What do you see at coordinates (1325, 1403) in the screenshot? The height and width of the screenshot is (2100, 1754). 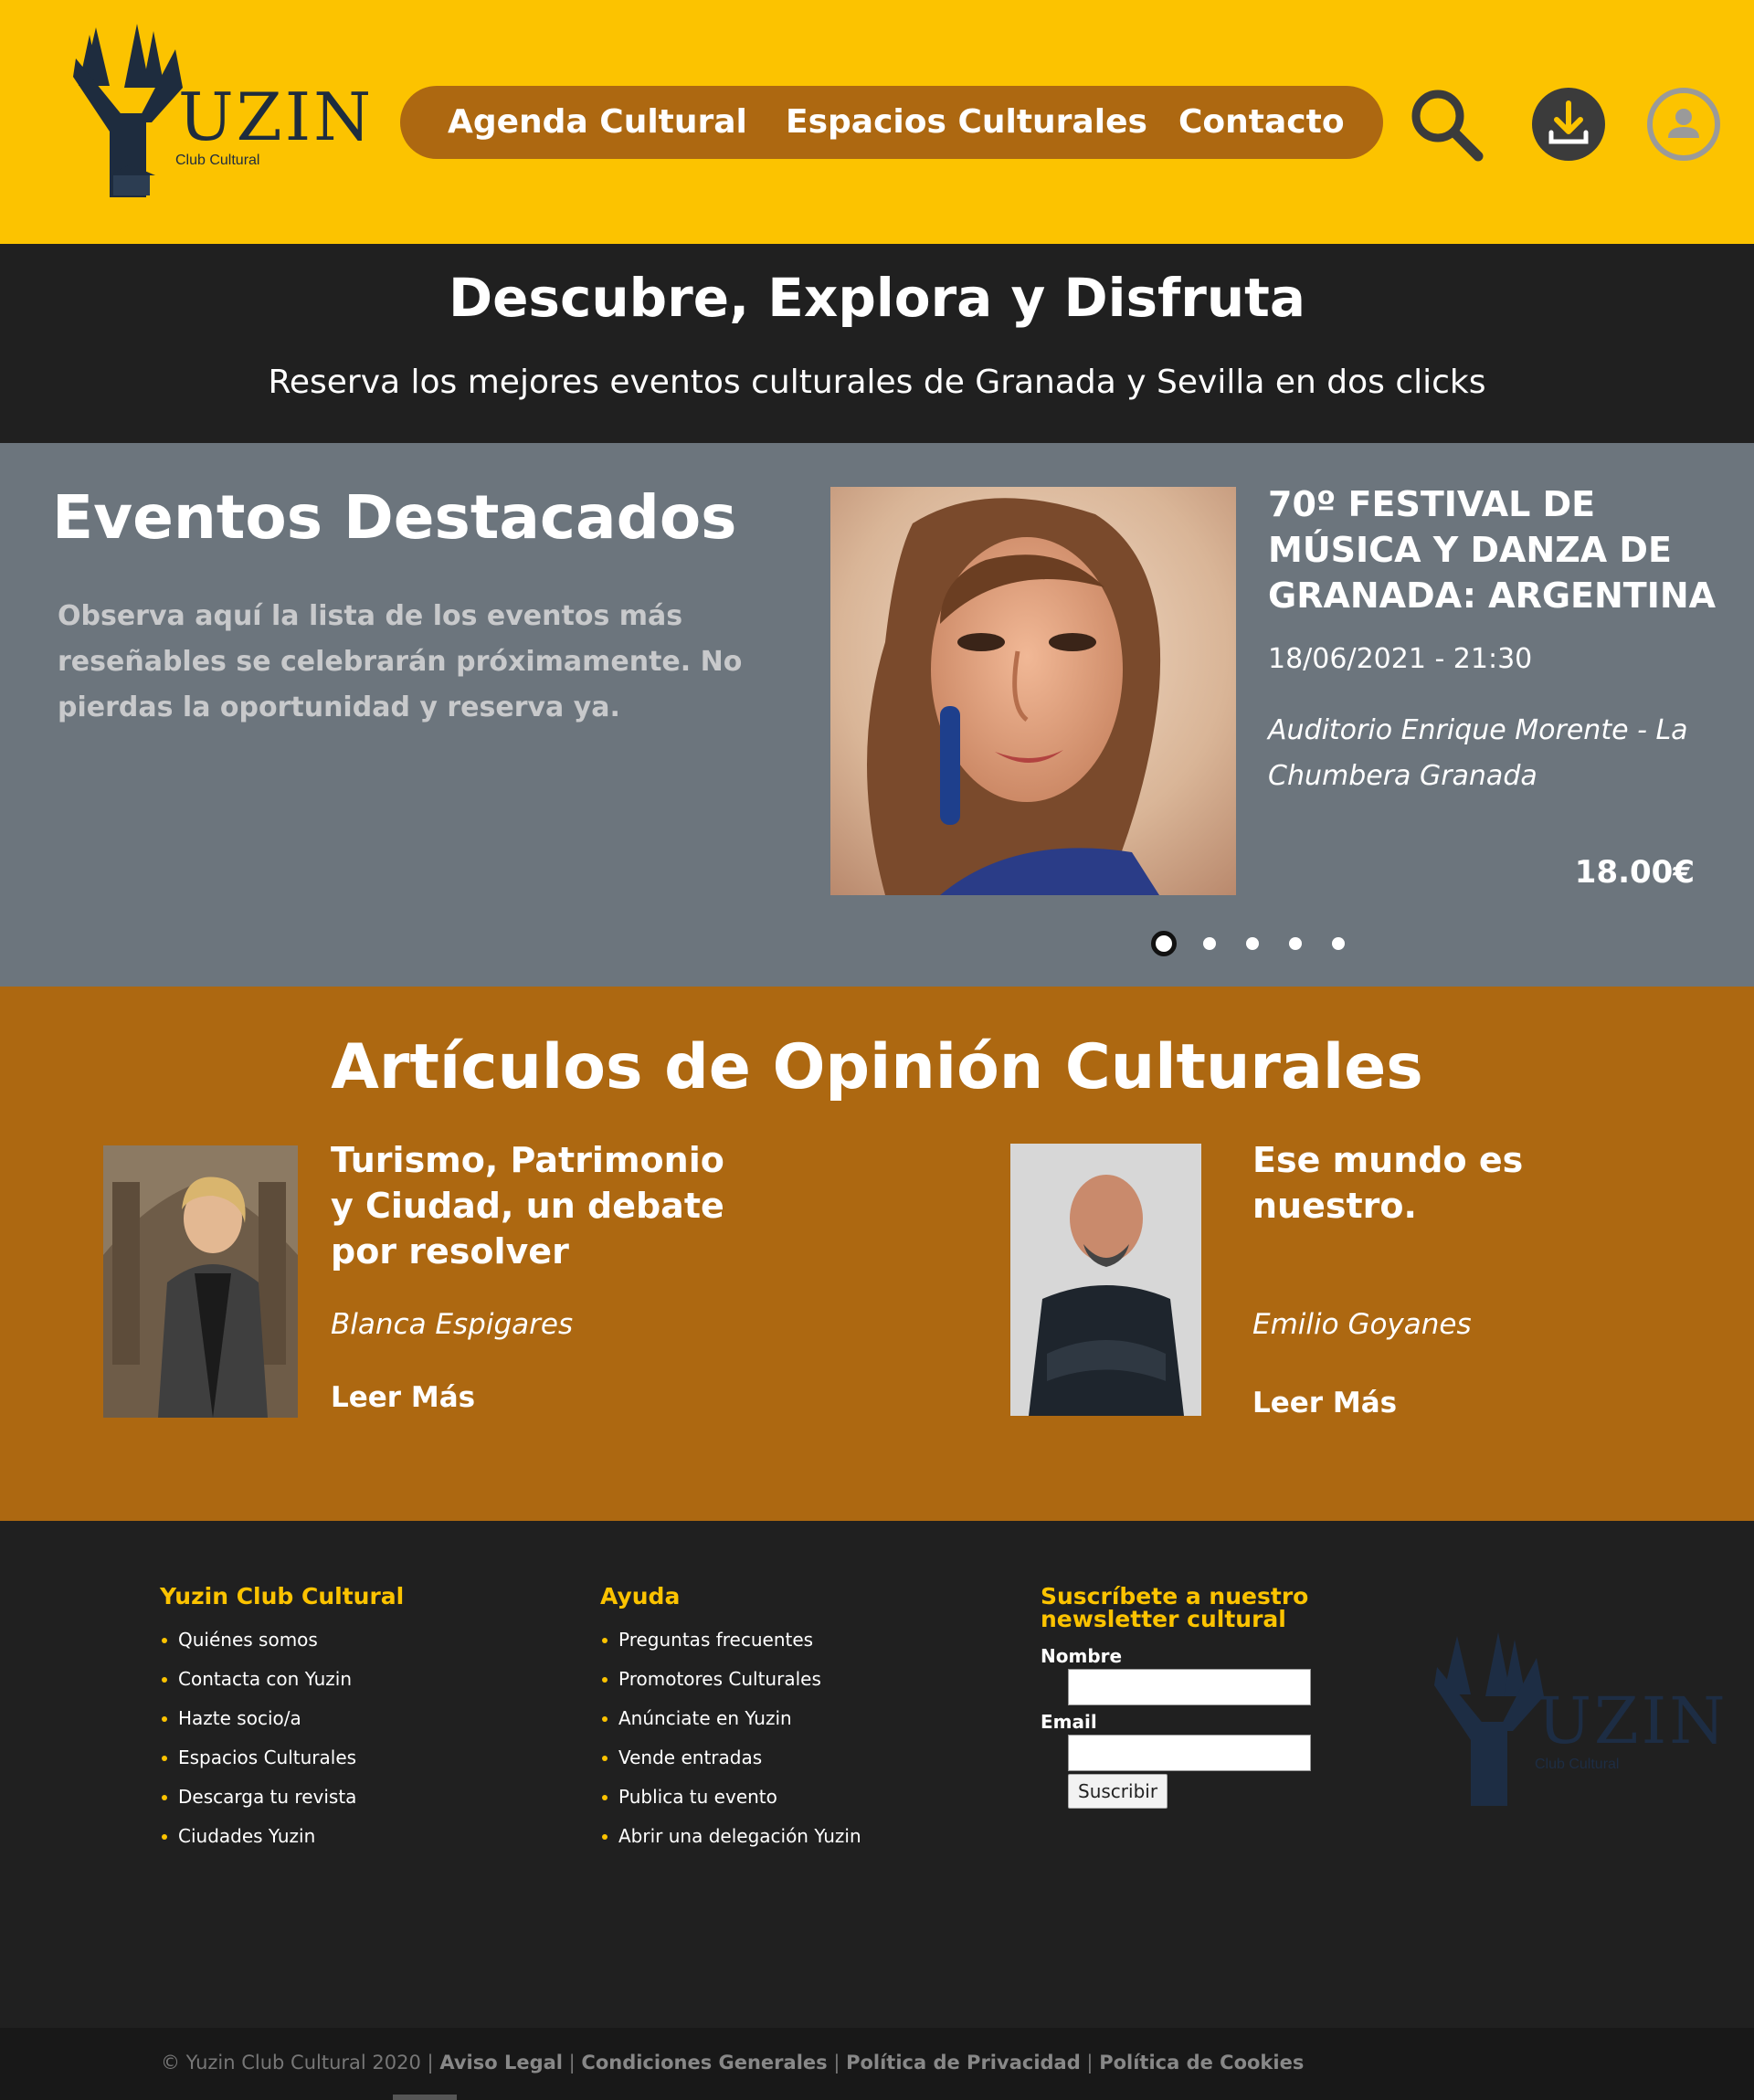 I see `read-more-link-2: Leer Más` at bounding box center [1325, 1403].